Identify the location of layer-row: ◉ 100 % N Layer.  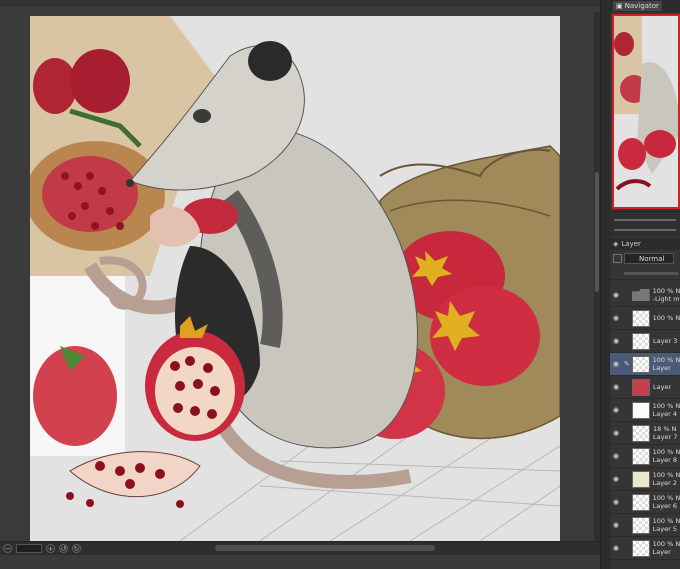
(645, 548).